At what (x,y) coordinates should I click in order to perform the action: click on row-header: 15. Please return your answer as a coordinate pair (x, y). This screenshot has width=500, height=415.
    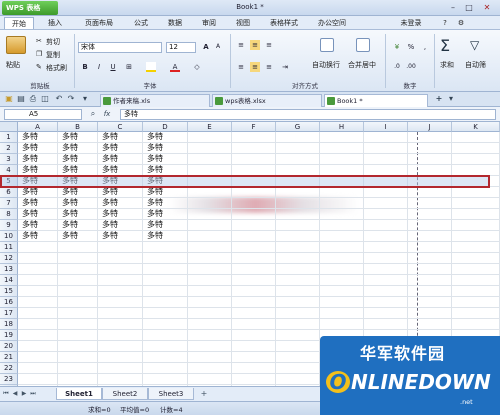
    Looking at the image, I should click on (9, 291).